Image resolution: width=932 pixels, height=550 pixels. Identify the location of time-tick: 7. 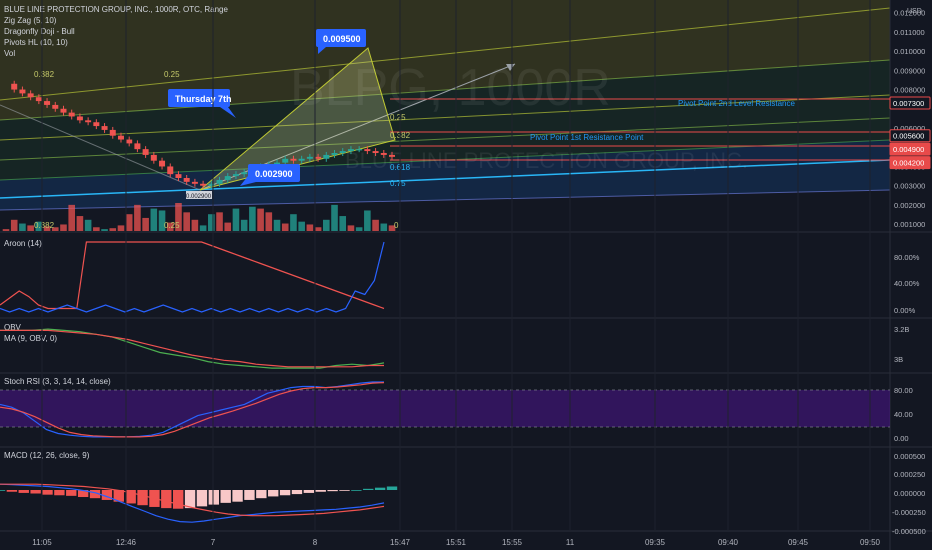
(213, 542).